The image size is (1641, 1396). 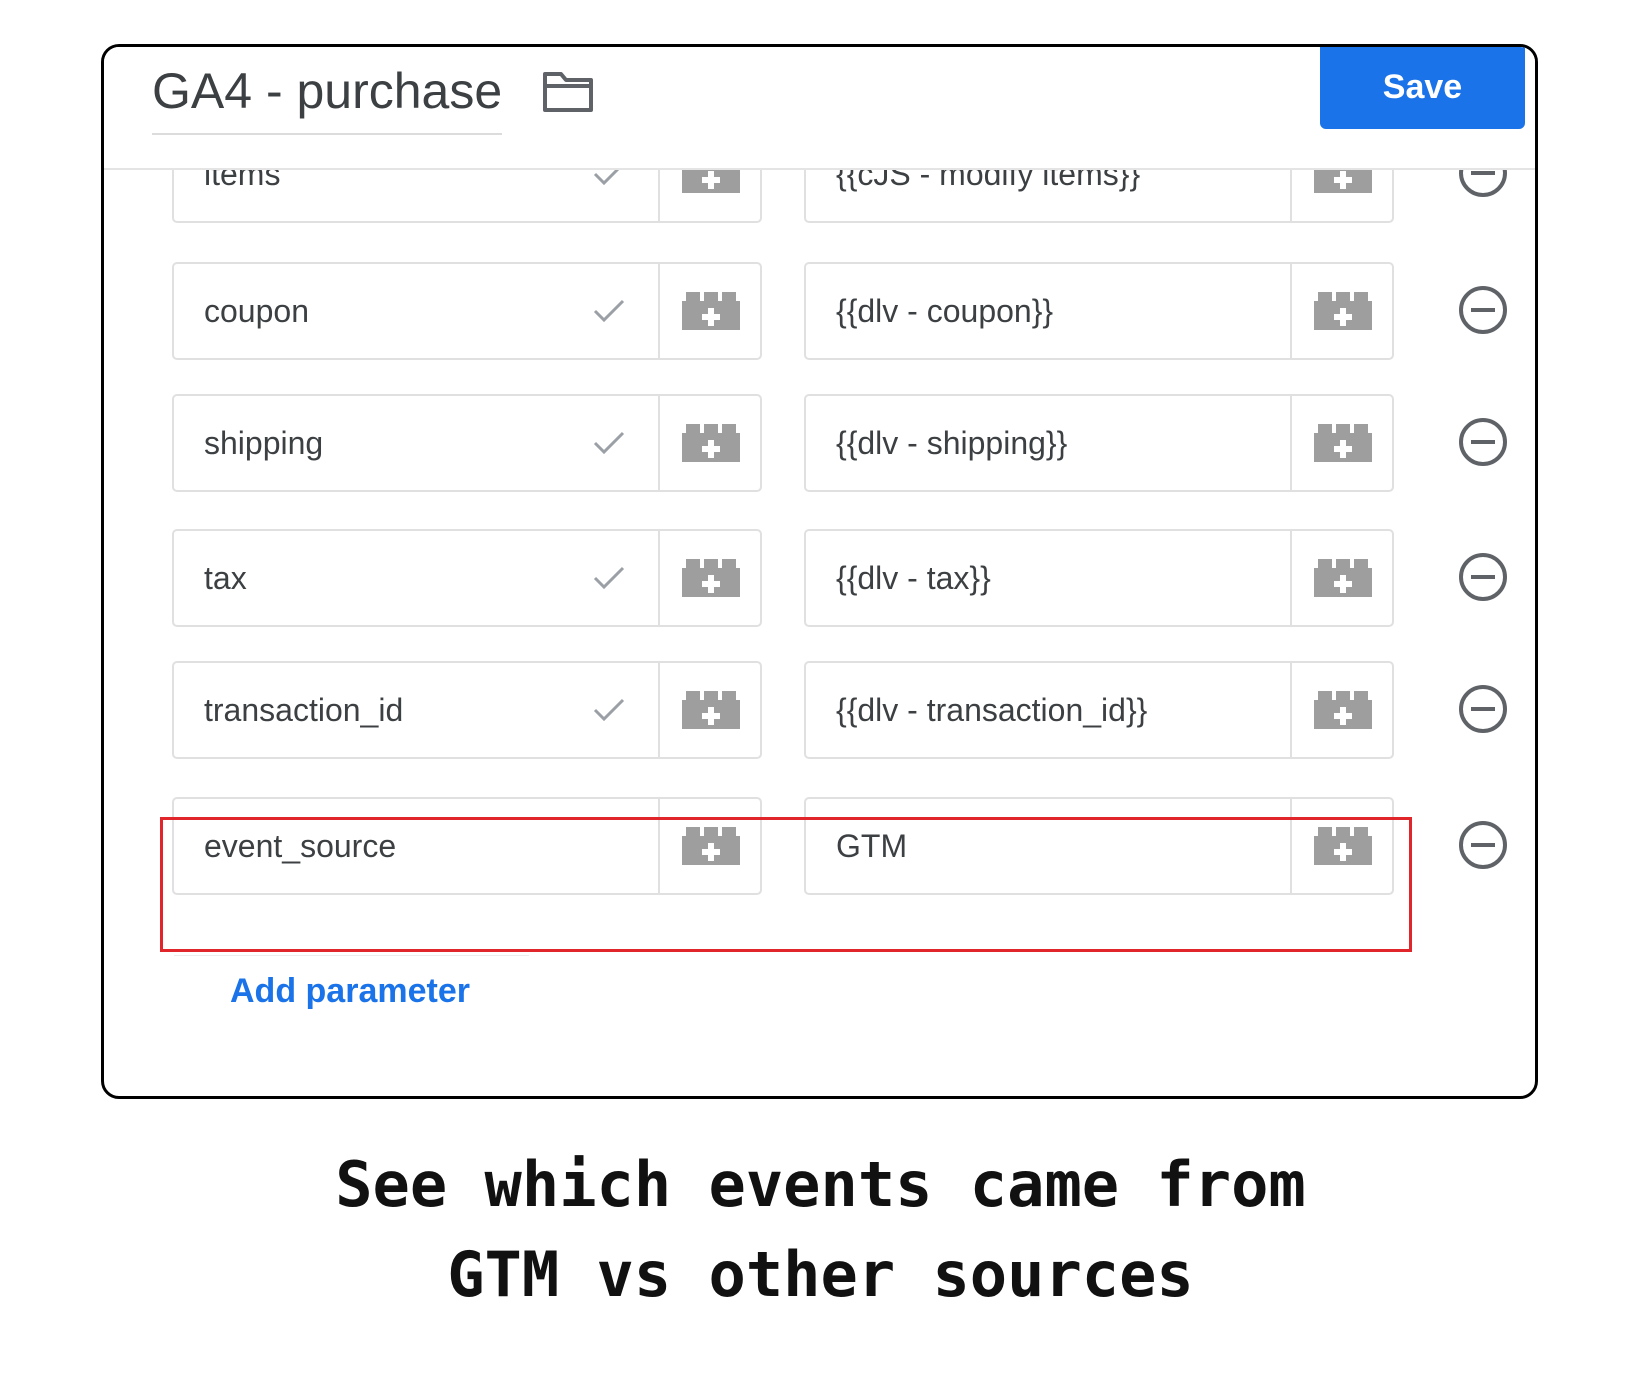 What do you see at coordinates (300, 846) in the screenshot?
I see `parameter-name: event_source` at bounding box center [300, 846].